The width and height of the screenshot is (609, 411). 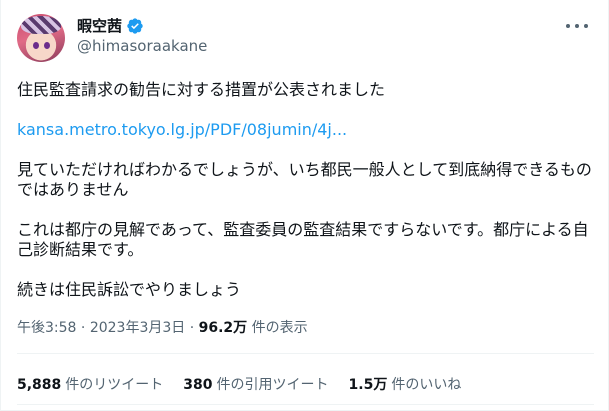 I want to click on verified-badge-icon, so click(x=135, y=25).